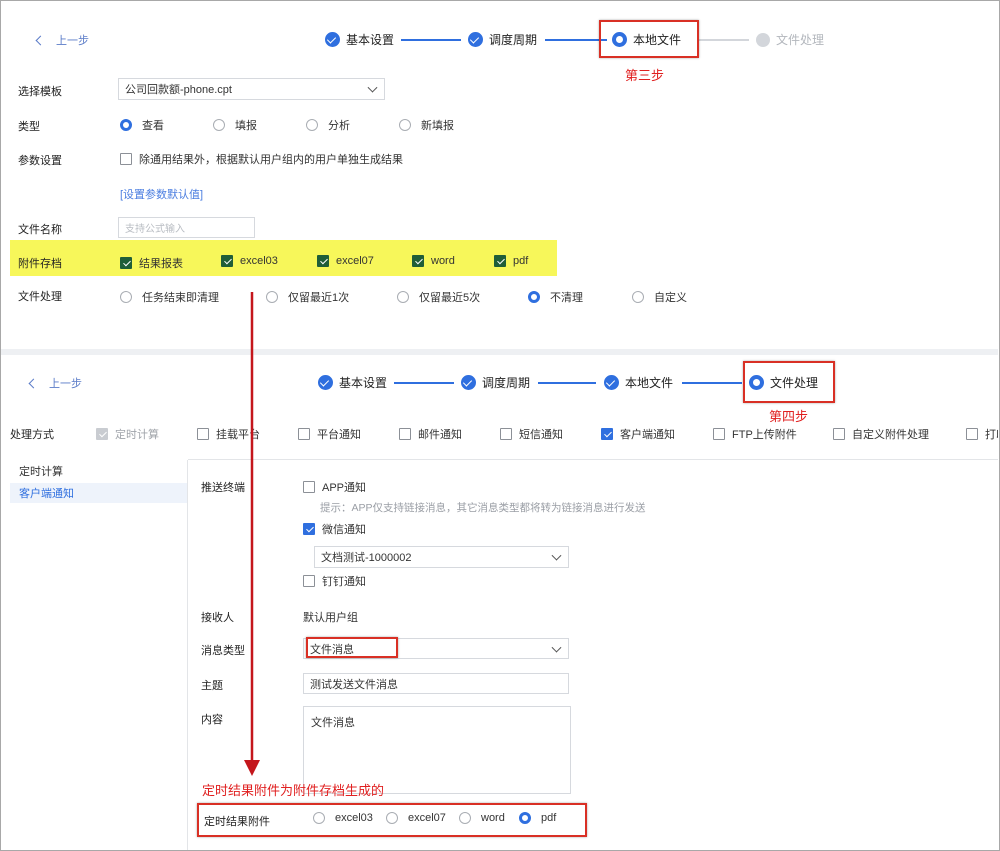  I want to click on handle-radio-clean: 任务结束即清理, so click(169, 297).